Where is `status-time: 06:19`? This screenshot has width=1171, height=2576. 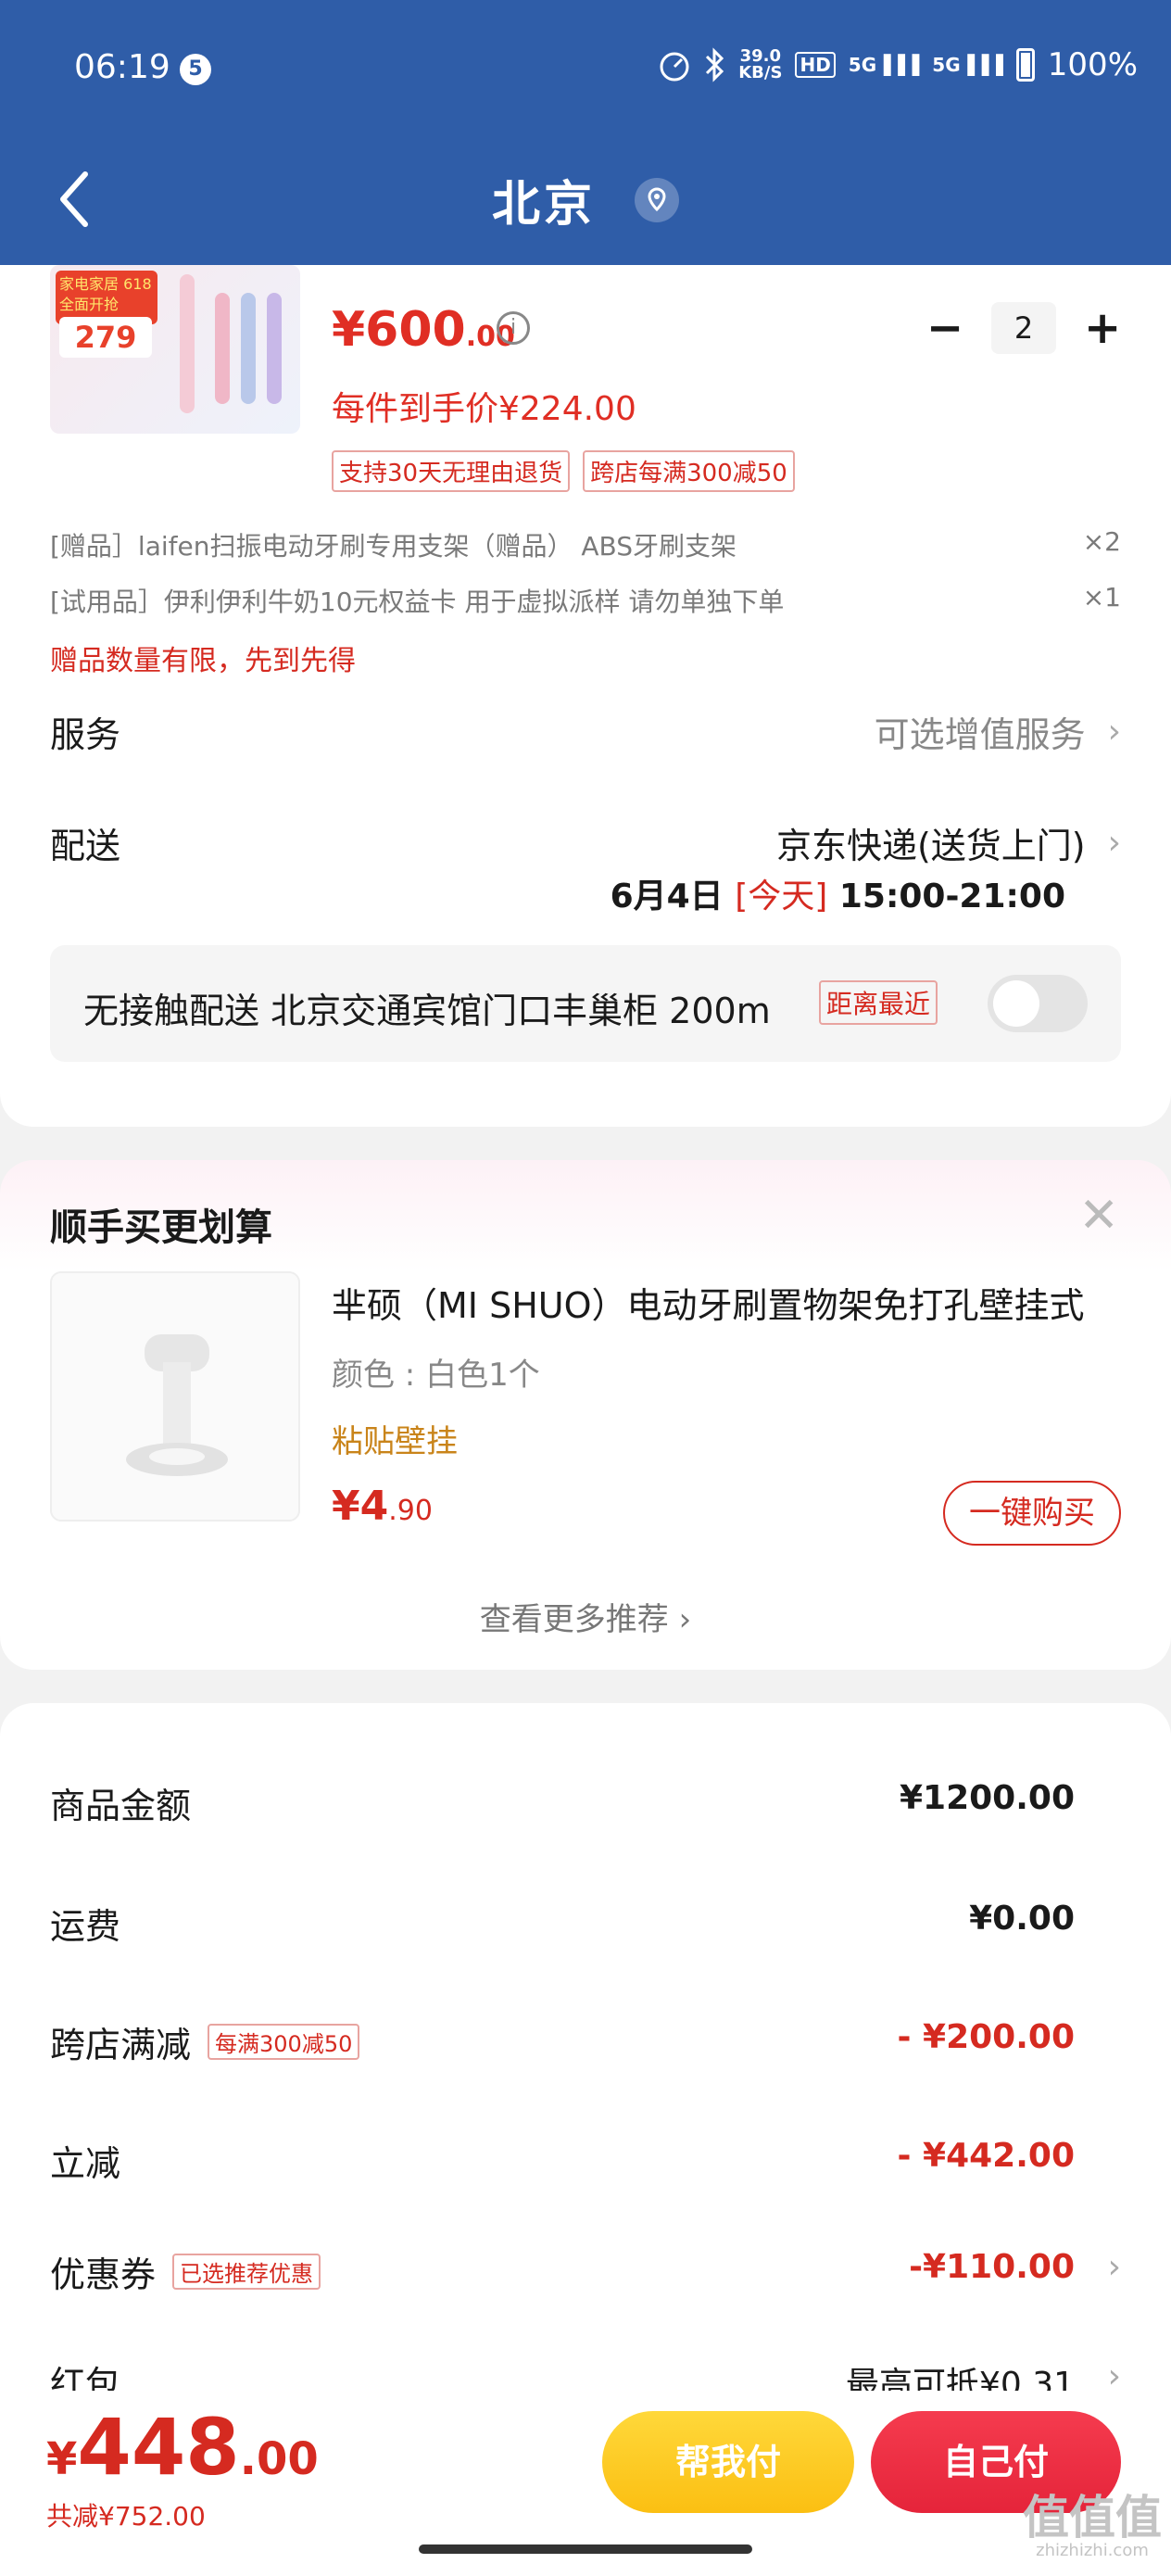 status-time: 06:19 is located at coordinates (122, 67).